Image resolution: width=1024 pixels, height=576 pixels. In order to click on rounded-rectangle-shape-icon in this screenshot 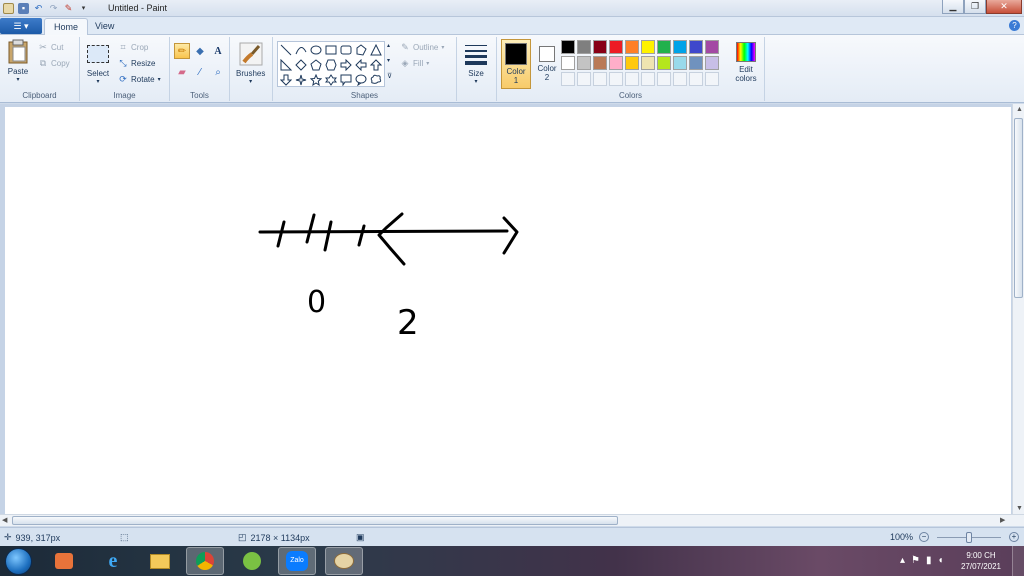, I will do `click(346, 50)`.